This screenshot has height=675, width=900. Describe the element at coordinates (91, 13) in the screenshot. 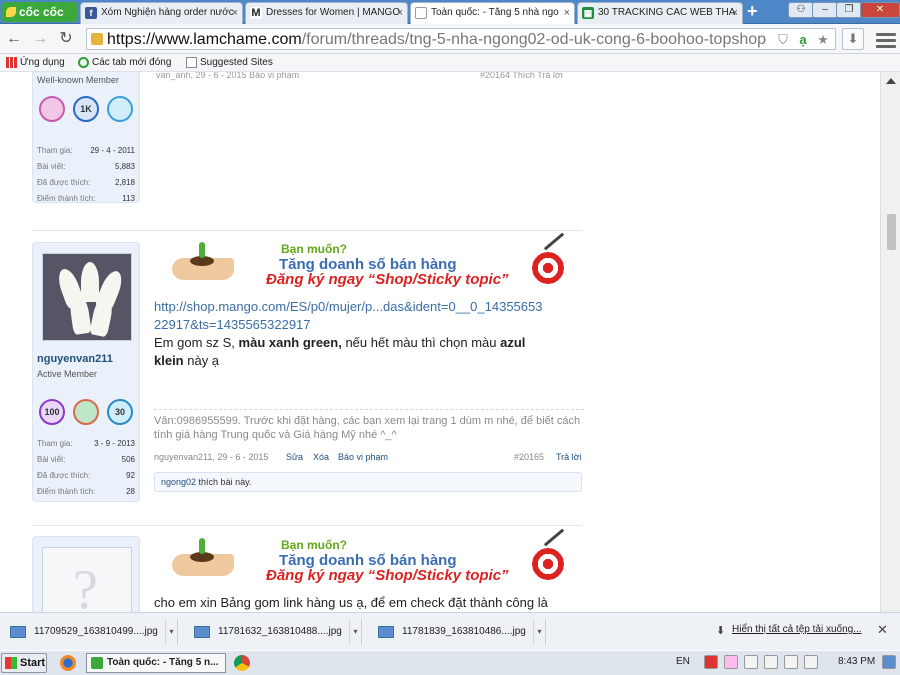

I see `facebook-icon: f` at that location.